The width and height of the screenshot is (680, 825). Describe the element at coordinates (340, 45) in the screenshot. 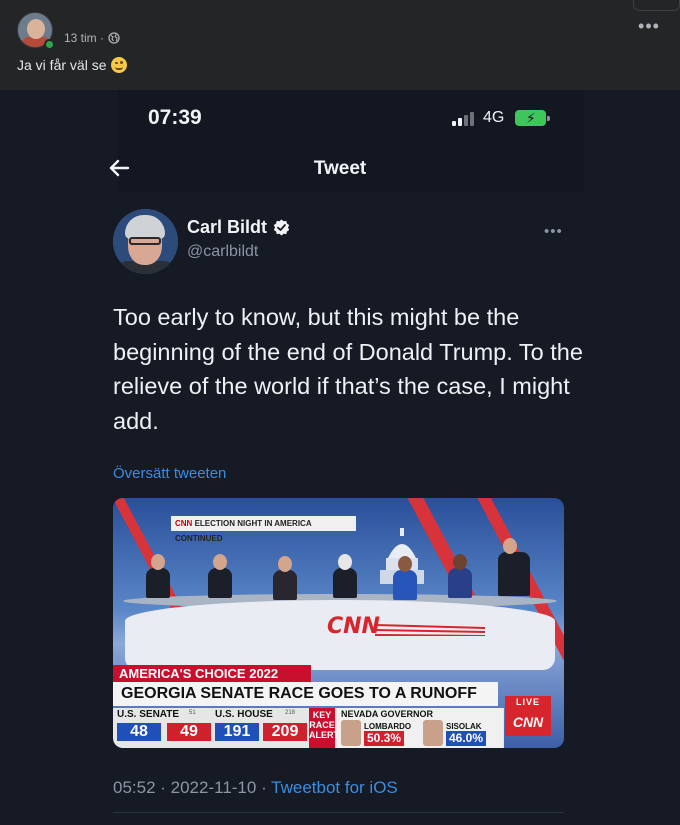

I see `facebook-post-header: … 13 tim · ••• Ja vi får väl se` at that location.